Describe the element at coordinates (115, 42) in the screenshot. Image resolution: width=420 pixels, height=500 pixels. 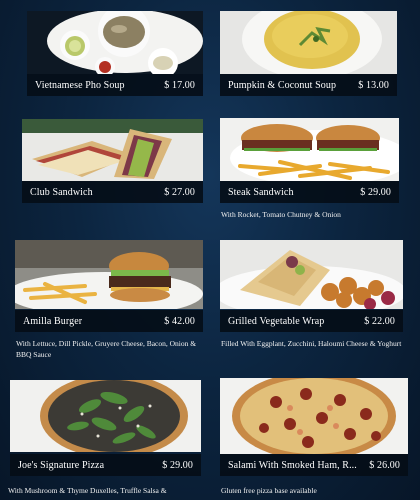
I see `pho-soup-photo` at that location.